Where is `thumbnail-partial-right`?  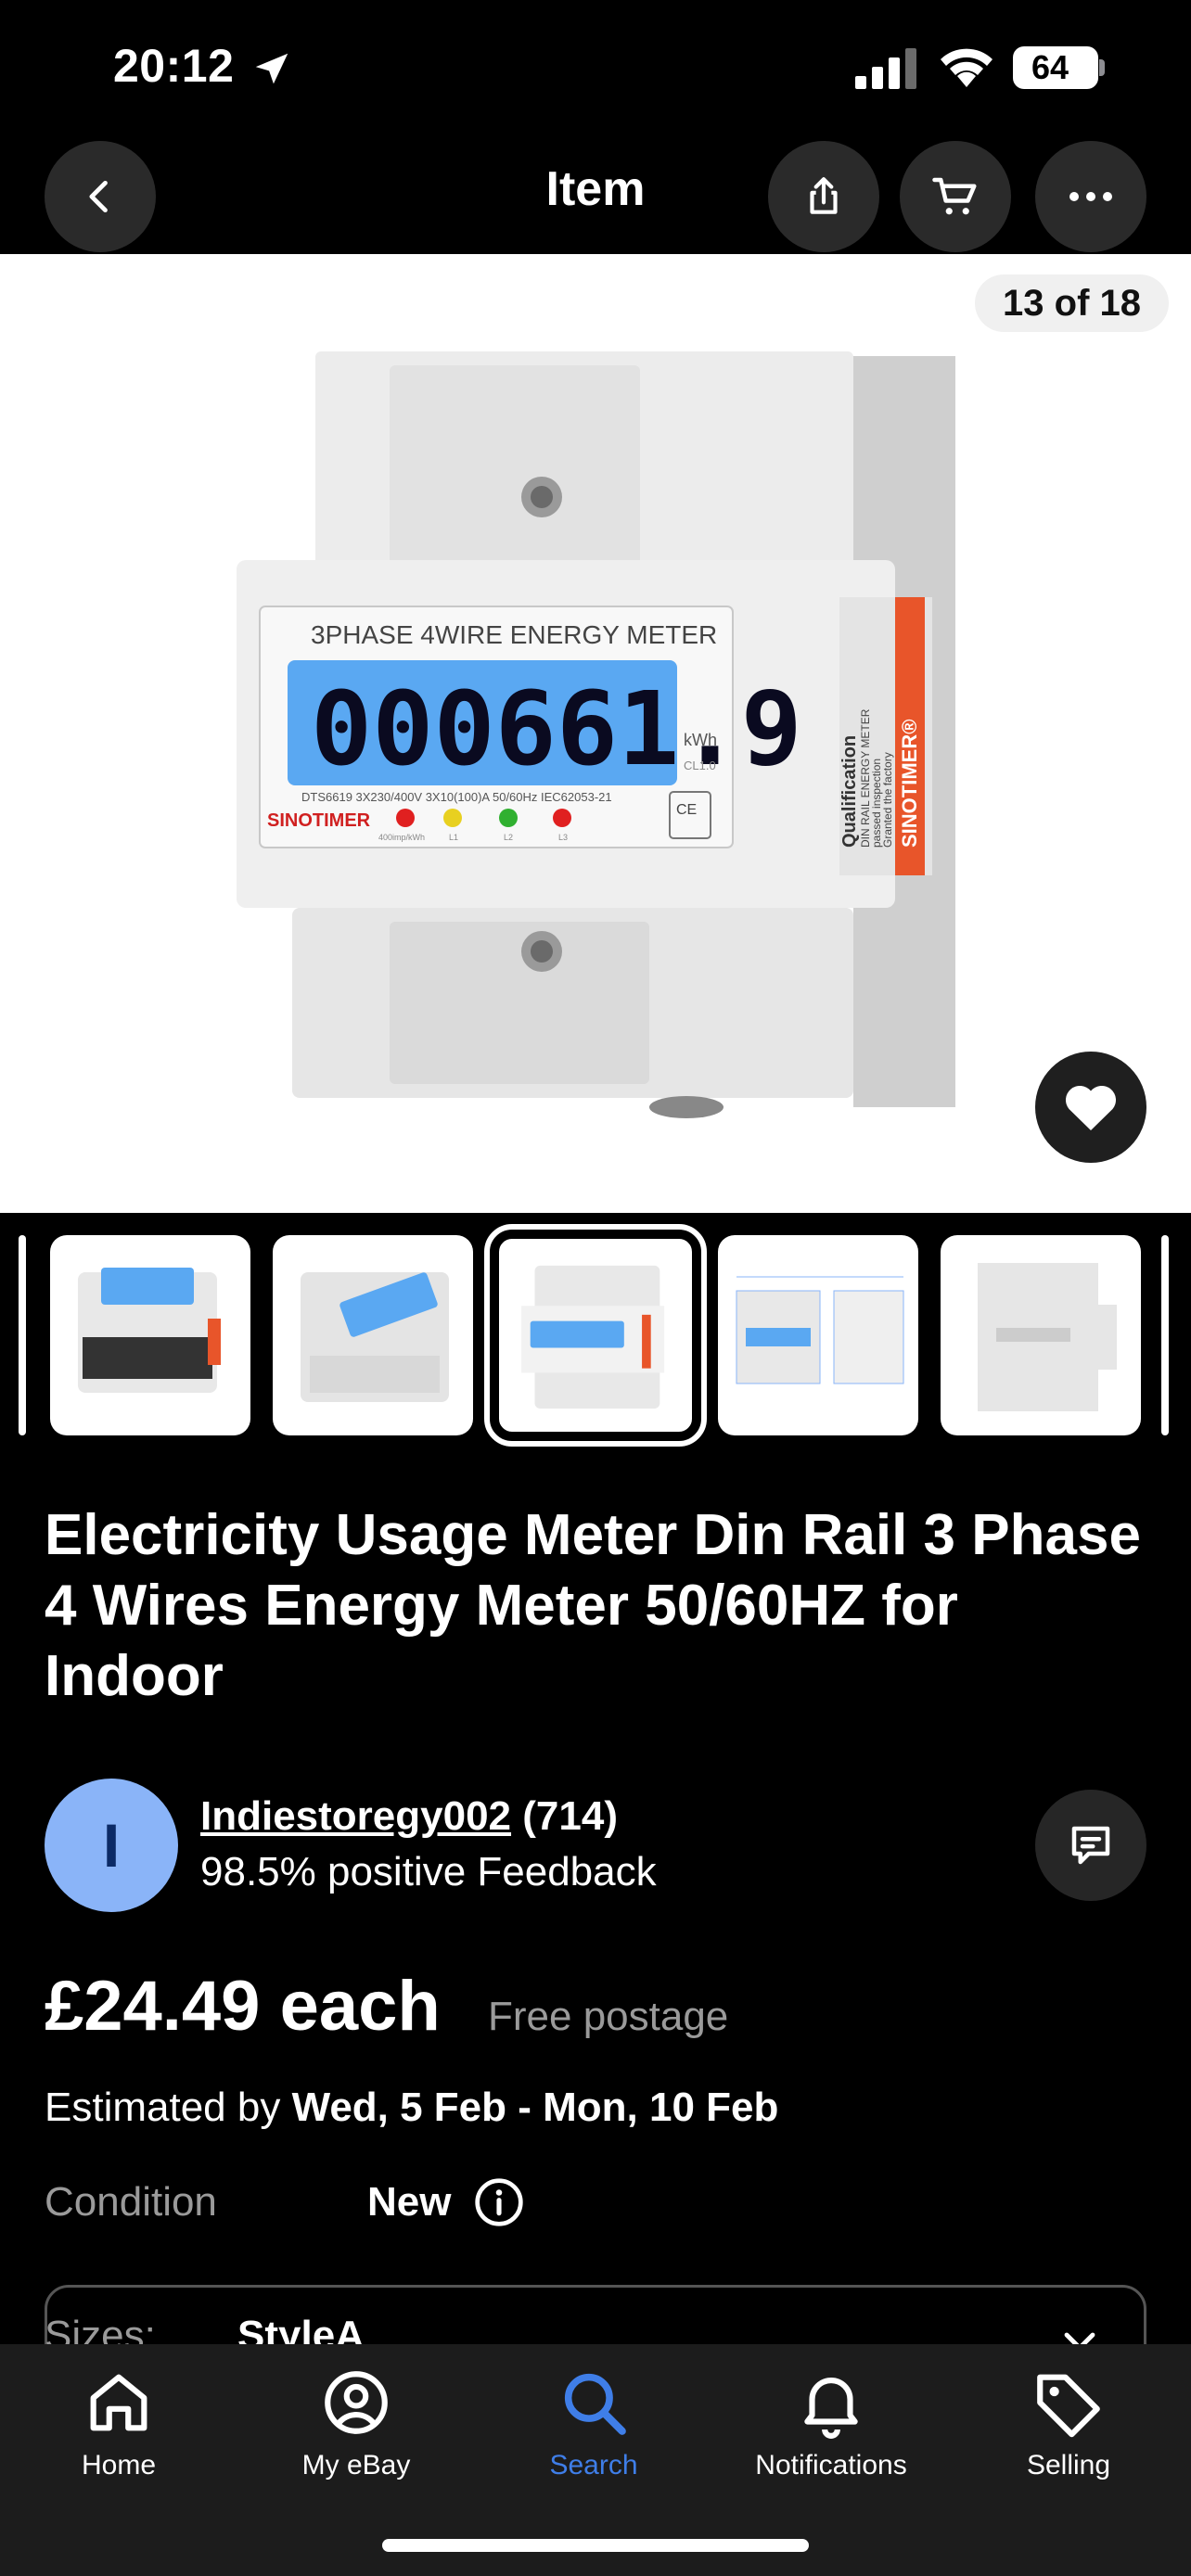
thumbnail-partial-right is located at coordinates (1165, 1335).